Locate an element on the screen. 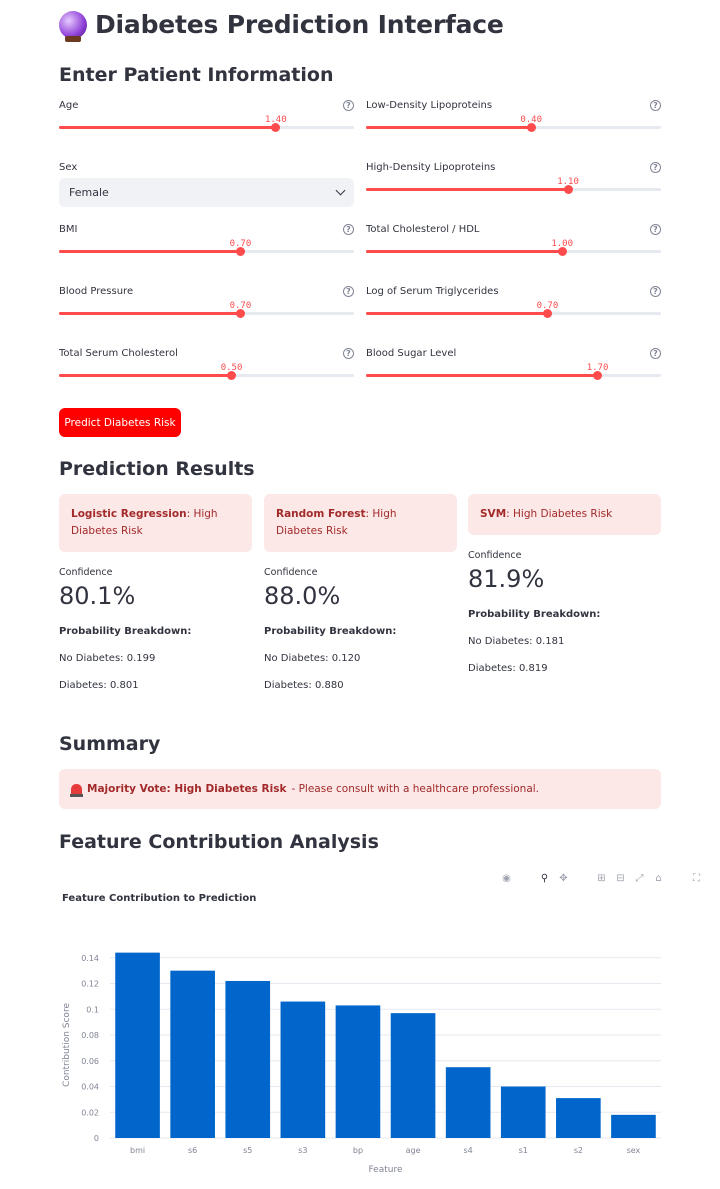 Image resolution: width=720 pixels, height=1189 pixels. slider-value: 0.50 is located at coordinates (231, 368).